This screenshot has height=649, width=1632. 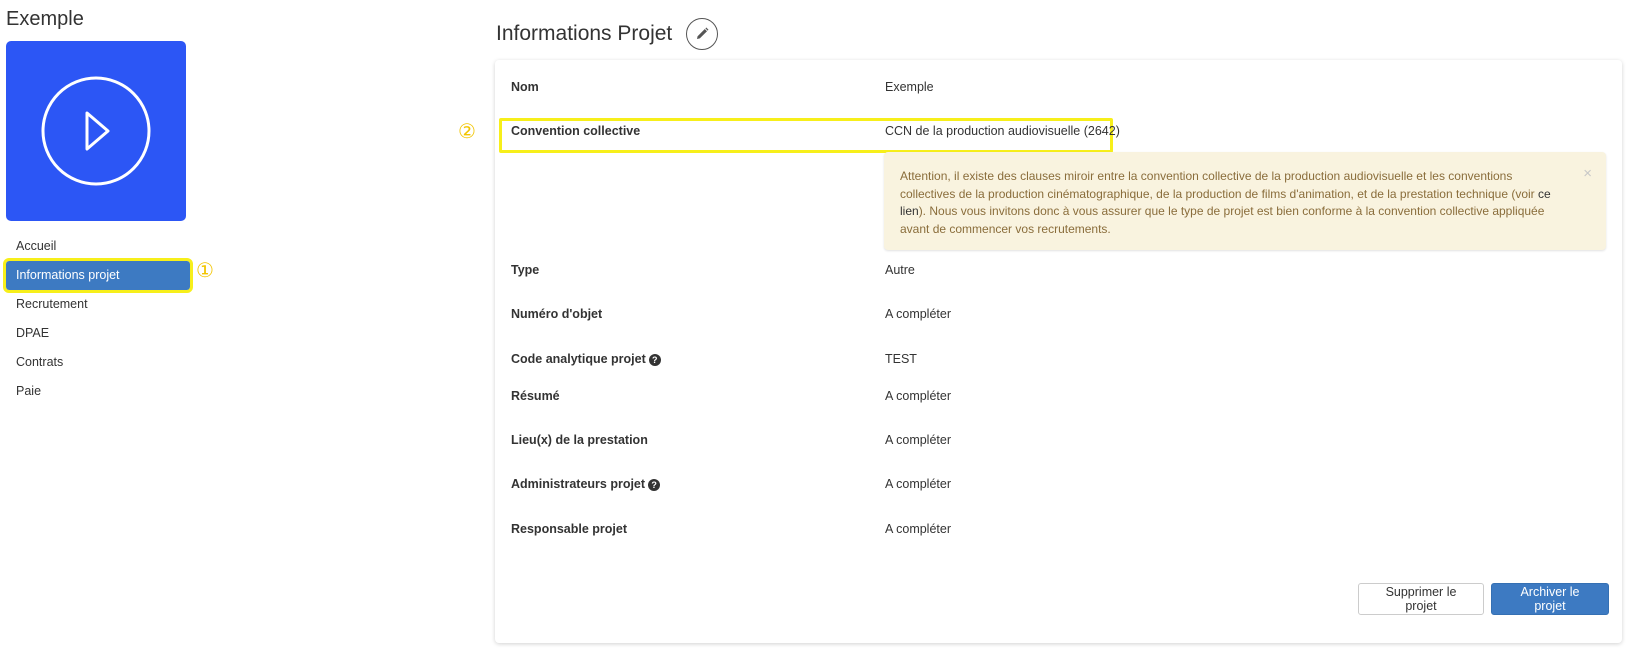 I want to click on play-circle-icon, so click(x=96, y=131).